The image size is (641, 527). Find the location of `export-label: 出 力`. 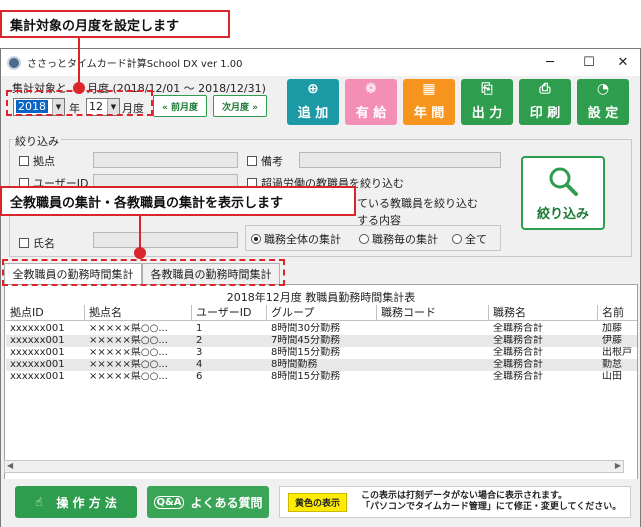

export-label: 出 力 is located at coordinates (487, 113).